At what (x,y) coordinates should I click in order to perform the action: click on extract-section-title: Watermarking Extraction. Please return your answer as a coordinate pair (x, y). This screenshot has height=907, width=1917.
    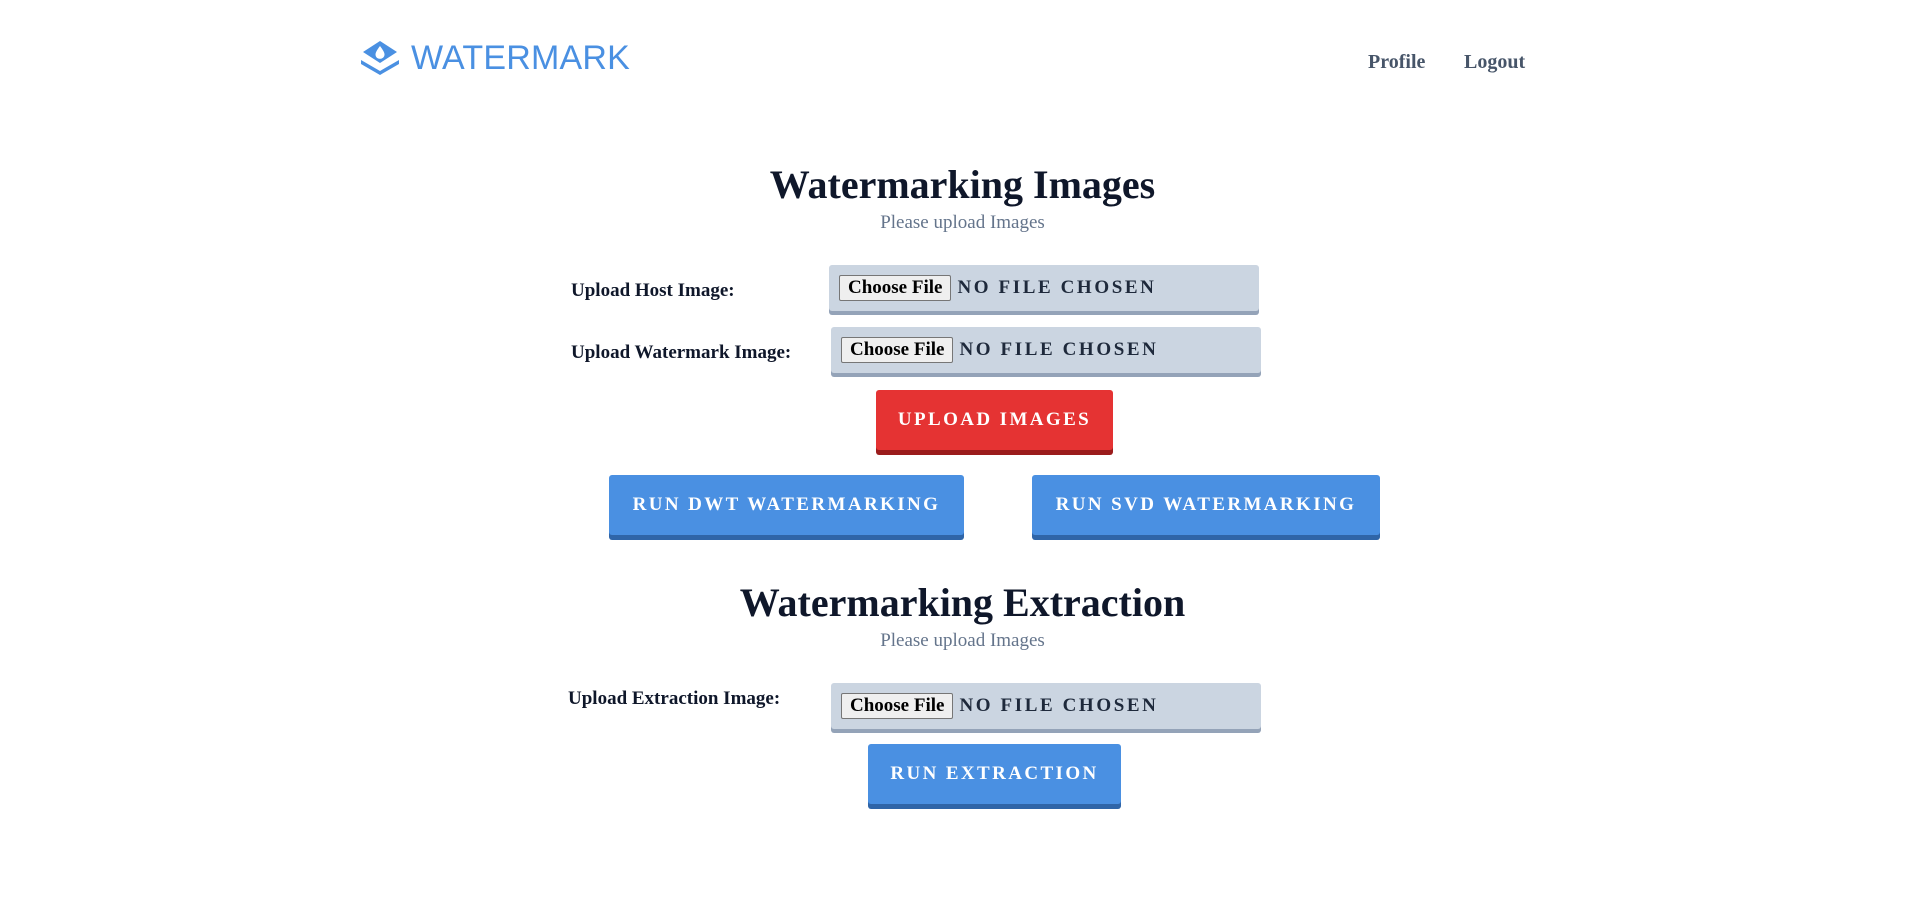
    Looking at the image, I should click on (962, 602).